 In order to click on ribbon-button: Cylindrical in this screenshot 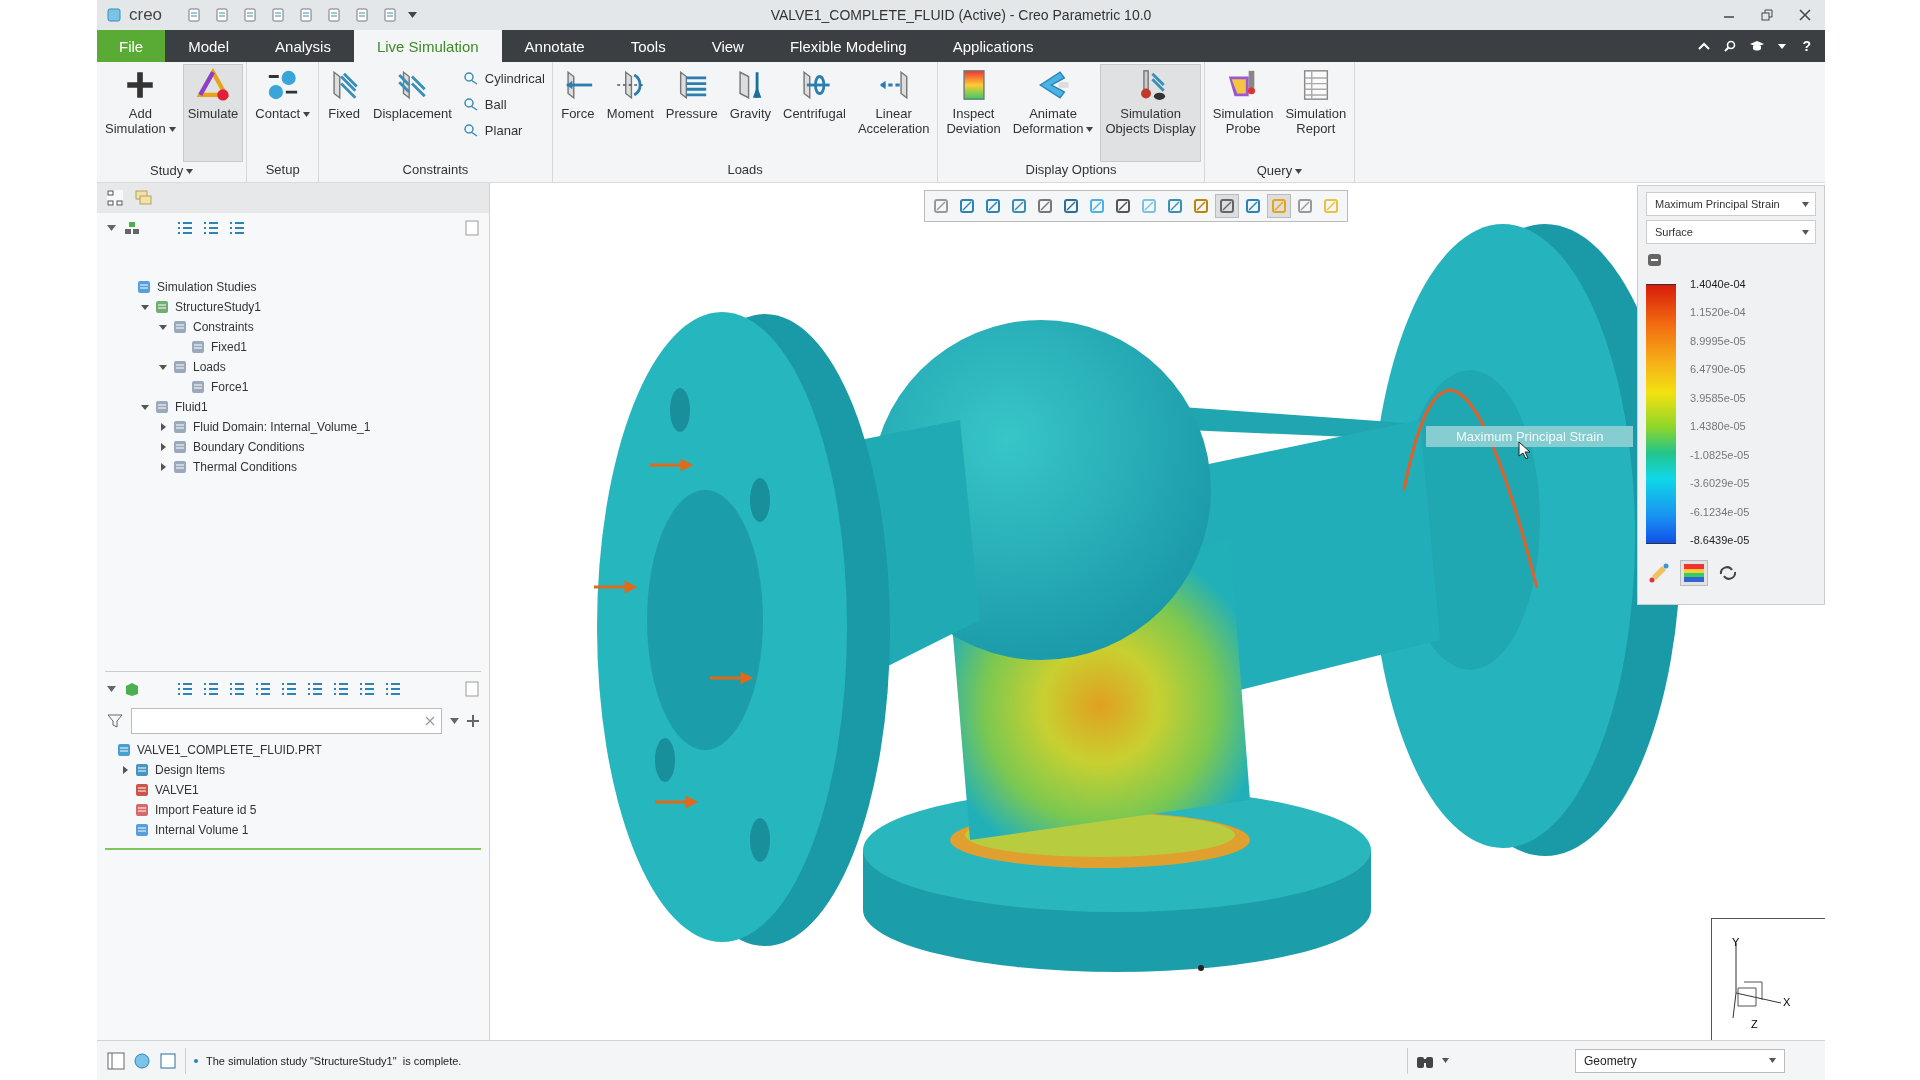, I will do `click(503, 78)`.